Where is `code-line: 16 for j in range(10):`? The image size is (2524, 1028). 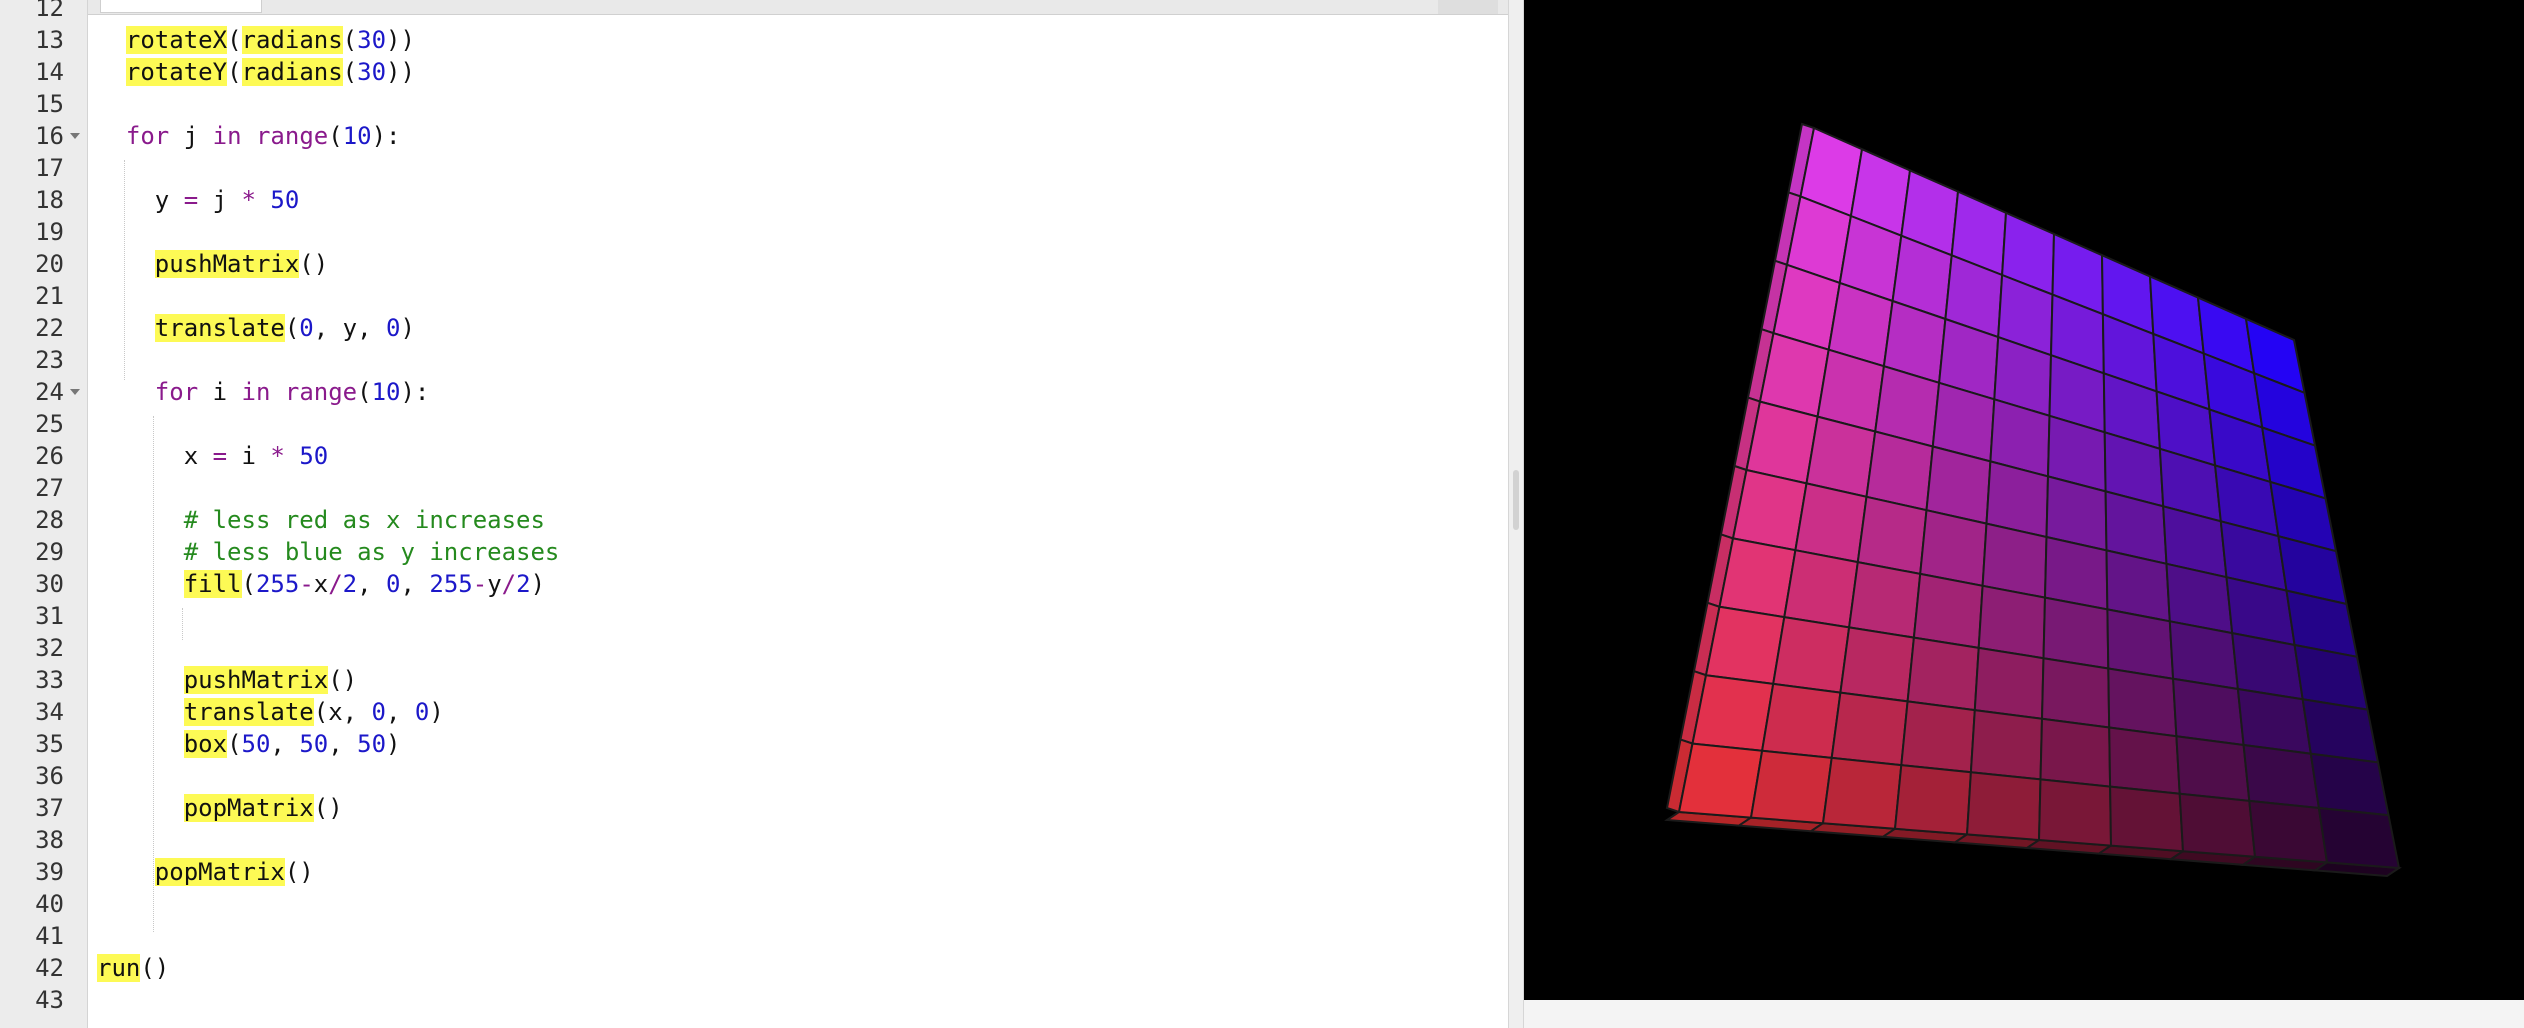 code-line: 16 for j in range(10): is located at coordinates (750, 136).